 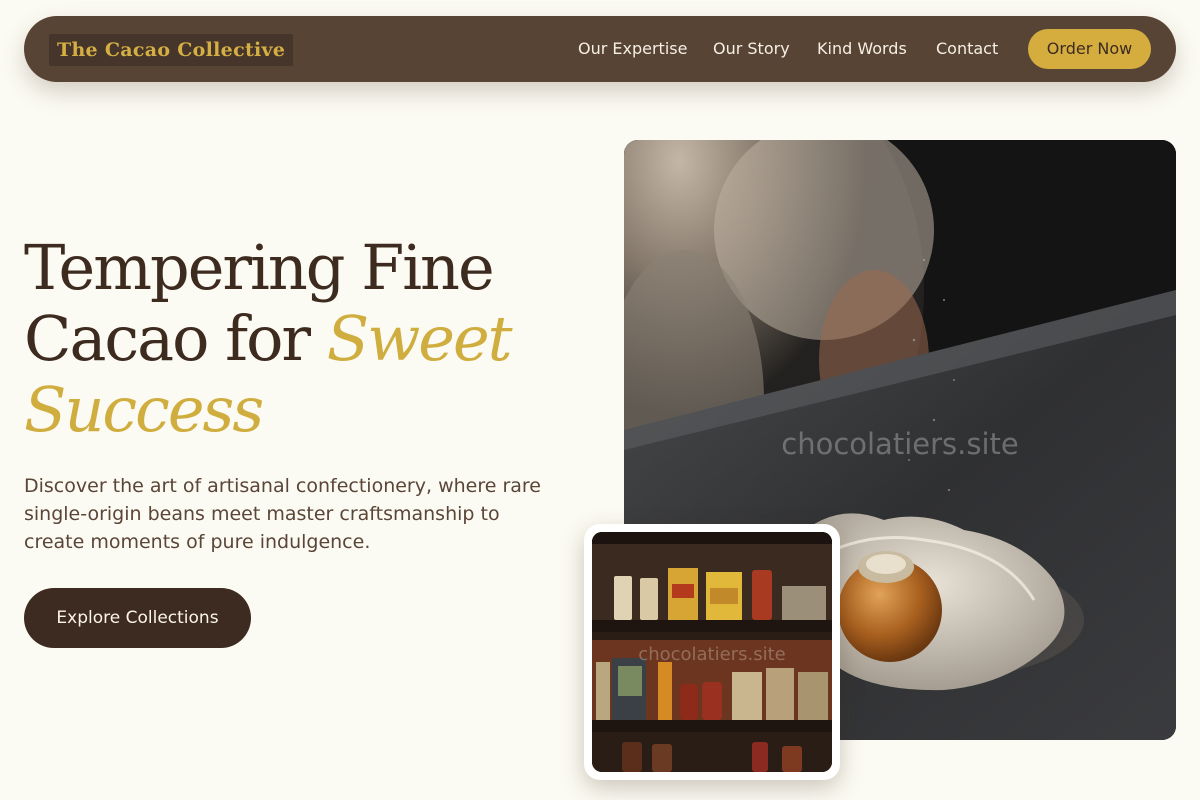 I want to click on nav-link-kind-words: Kind Words, so click(x=862, y=49).